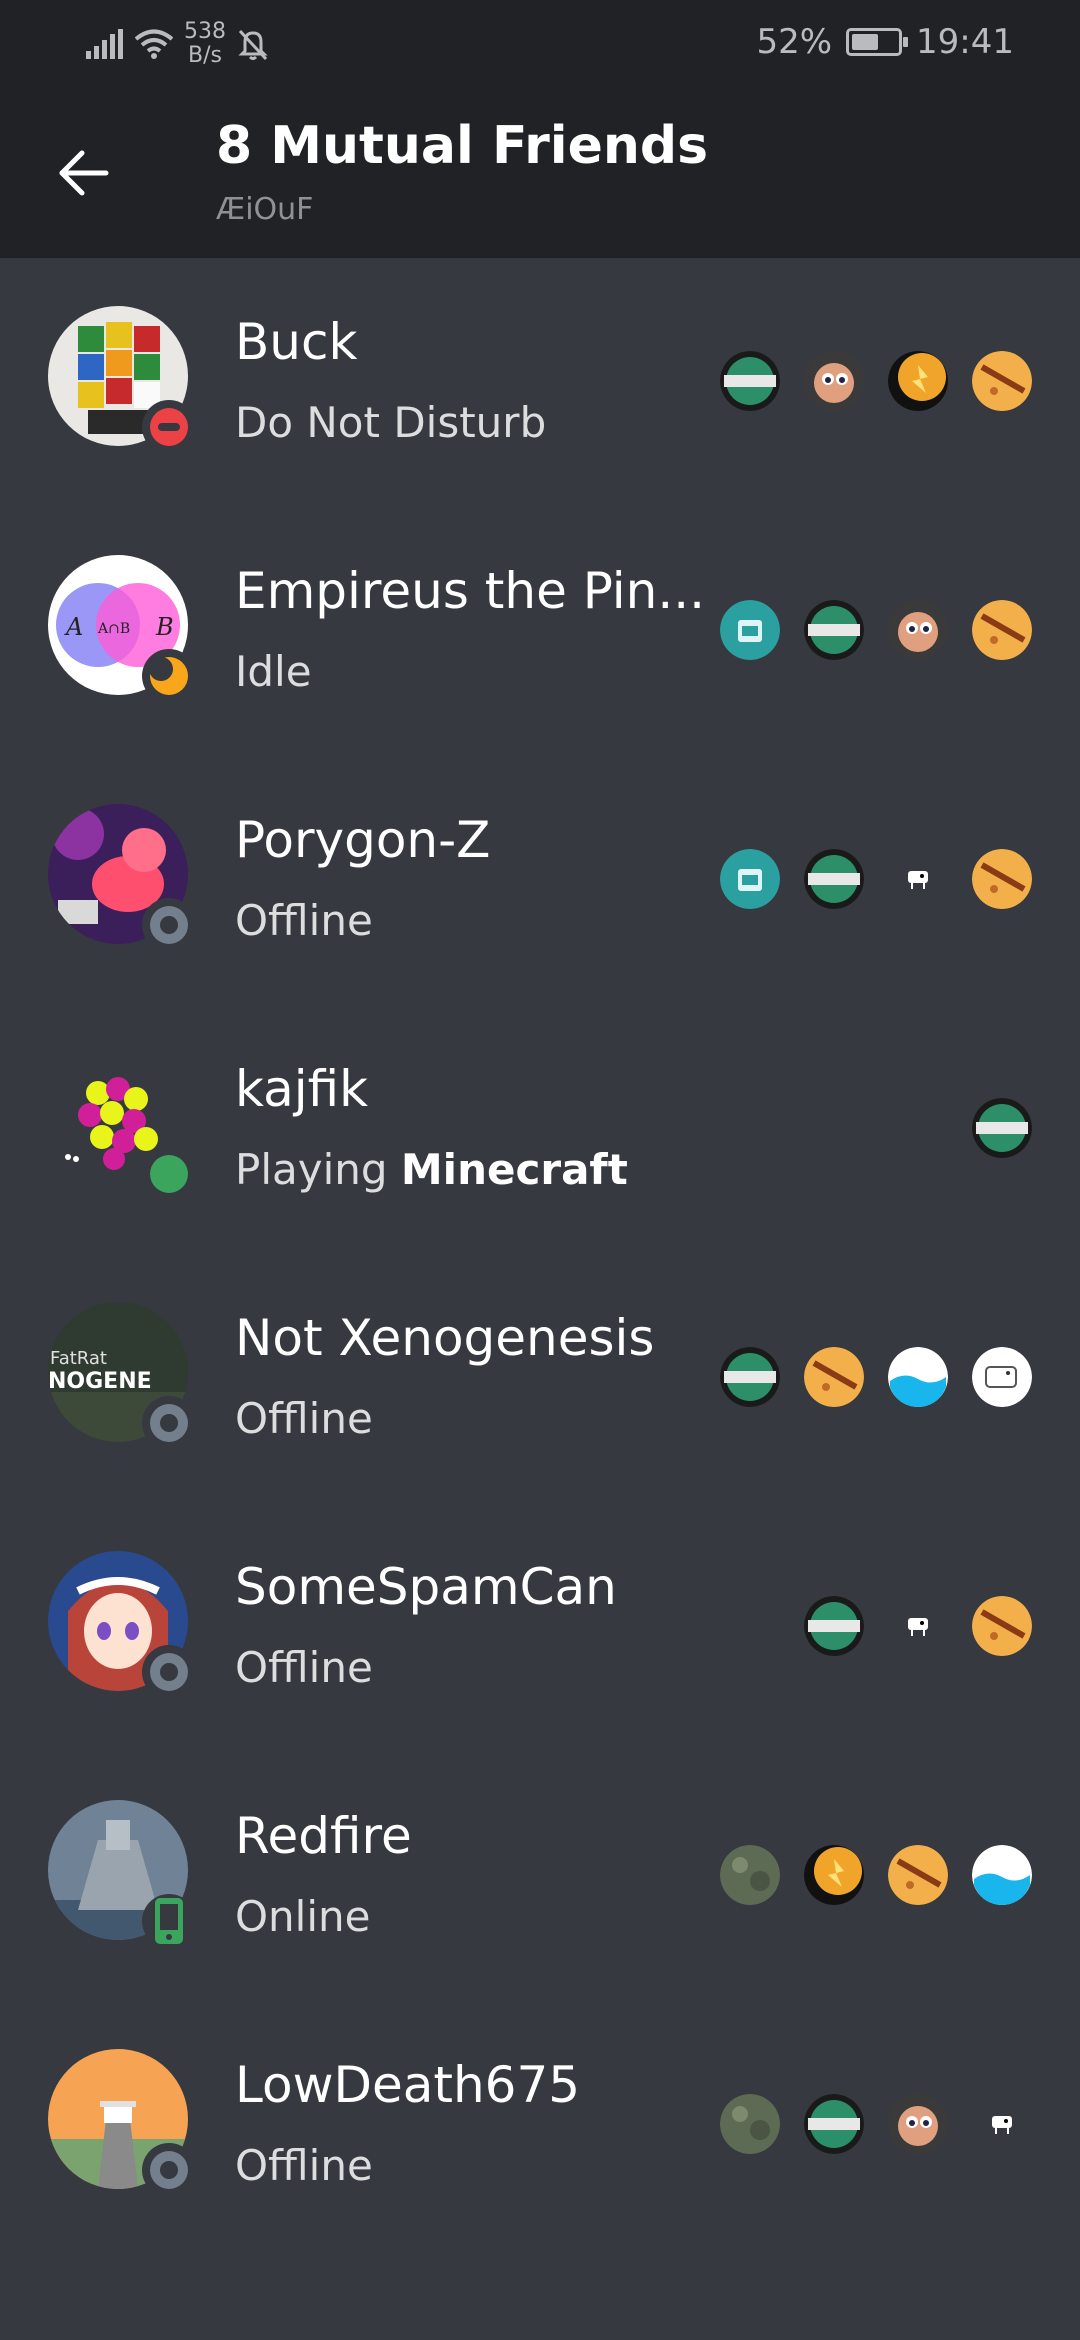  Describe the element at coordinates (540, 44) in the screenshot. I see `system-status-bar: 538 B/s 52% 19:41` at that location.